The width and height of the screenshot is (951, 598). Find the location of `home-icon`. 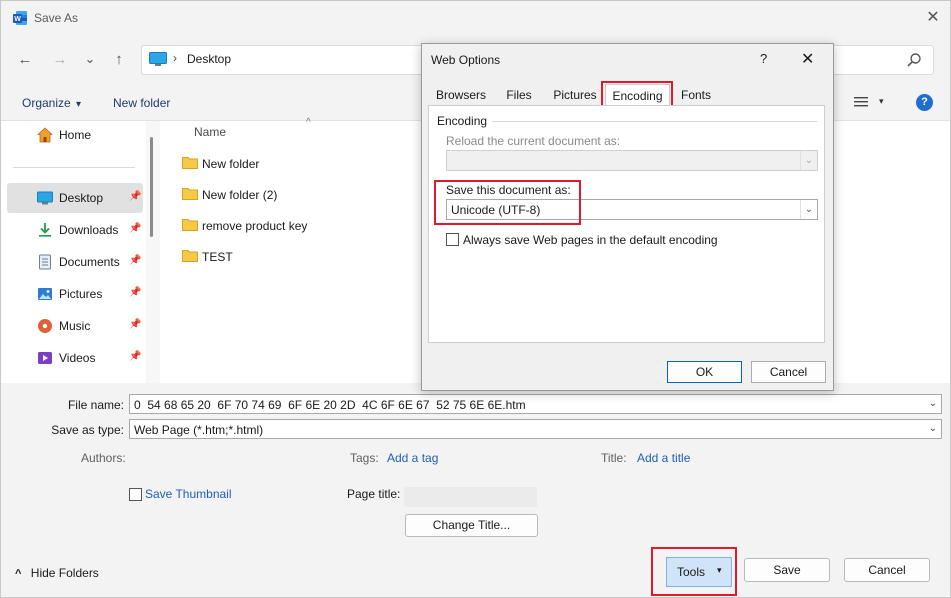

home-icon is located at coordinates (45, 135).